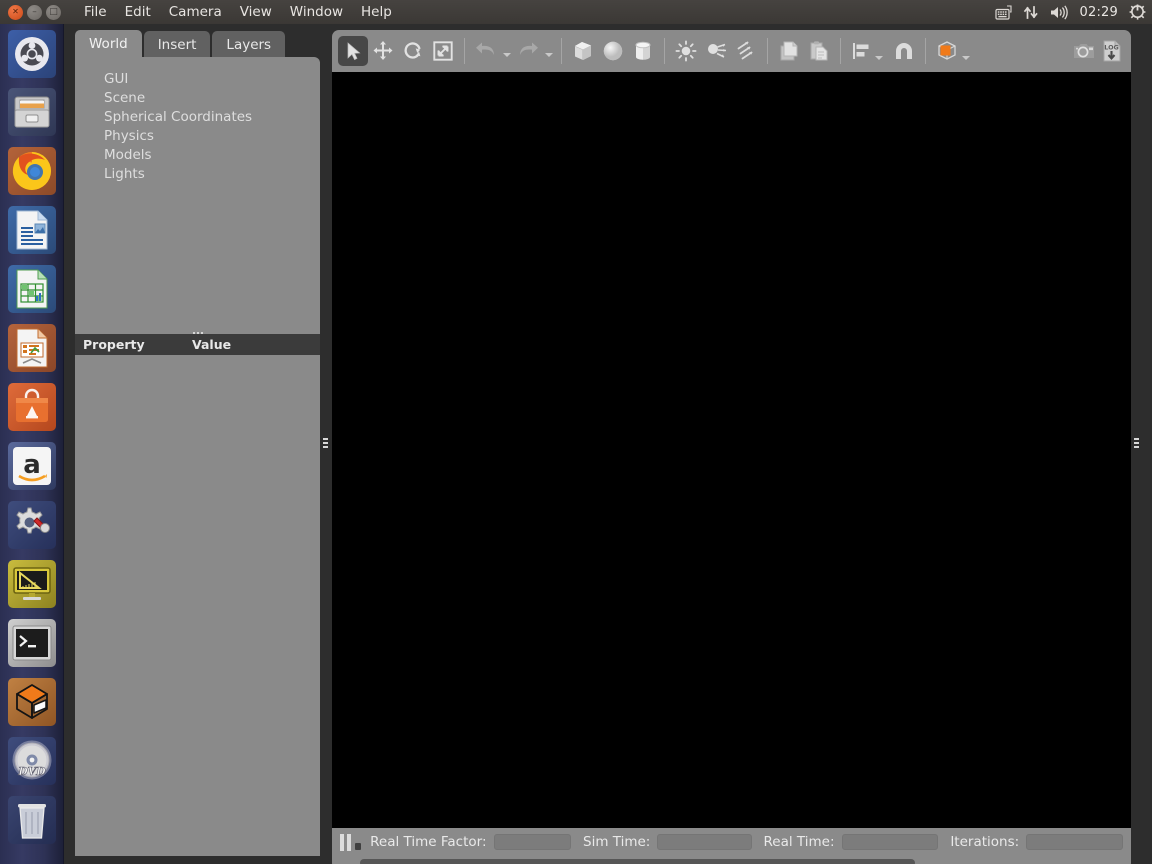 The width and height of the screenshot is (1152, 864). Describe the element at coordinates (1031, 12) in the screenshot. I see `network-icon` at that location.